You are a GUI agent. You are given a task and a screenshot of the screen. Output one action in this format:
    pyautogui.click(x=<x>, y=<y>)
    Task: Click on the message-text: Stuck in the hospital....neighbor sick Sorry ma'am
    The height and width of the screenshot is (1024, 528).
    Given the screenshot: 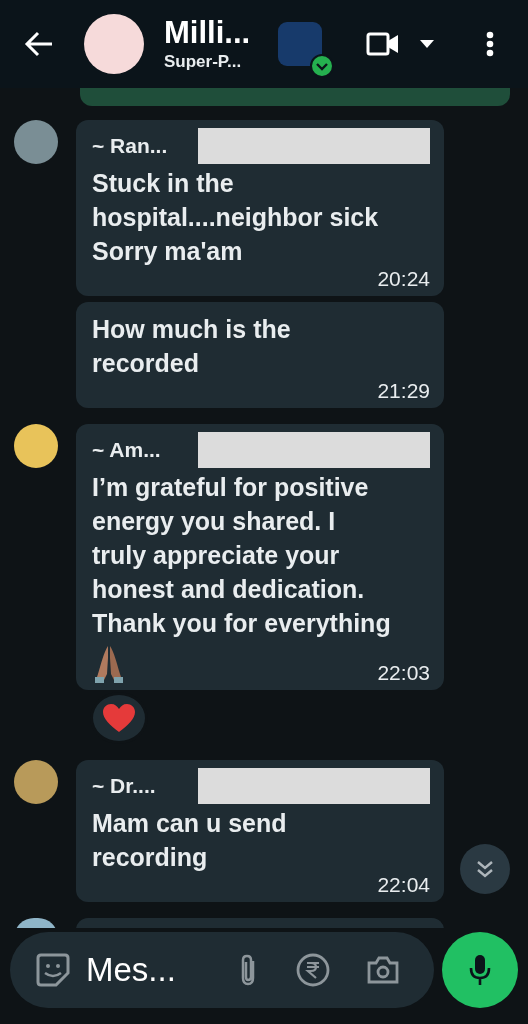 What is the action you would take?
    pyautogui.click(x=236, y=217)
    